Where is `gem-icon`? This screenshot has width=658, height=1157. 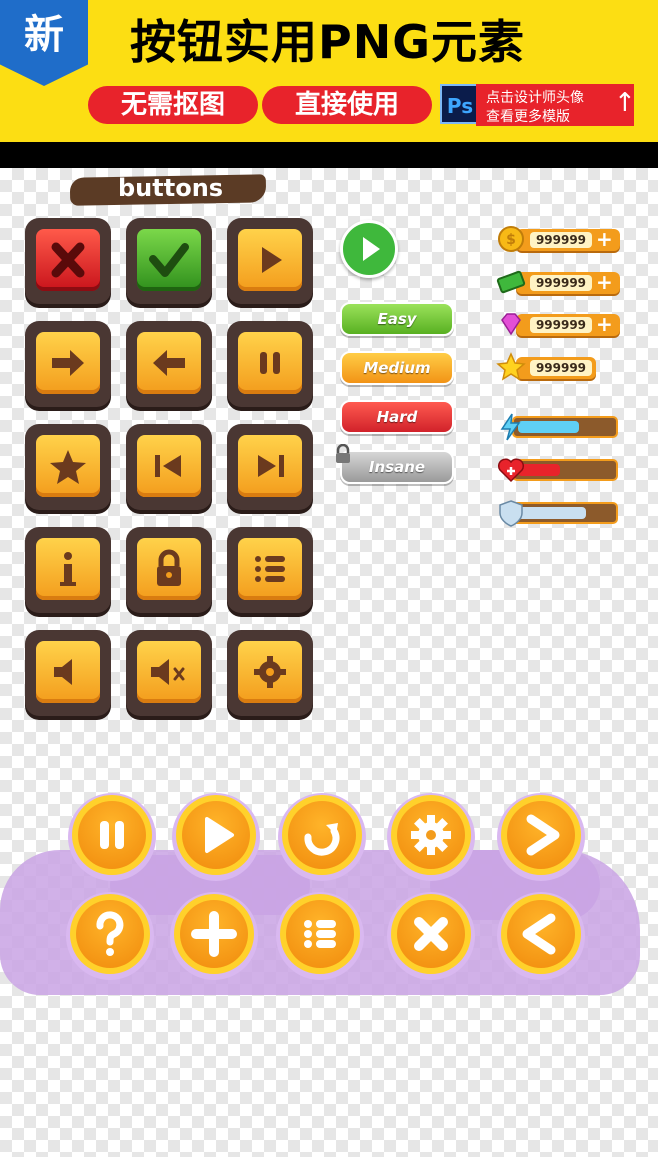
gem-icon is located at coordinates (511, 324).